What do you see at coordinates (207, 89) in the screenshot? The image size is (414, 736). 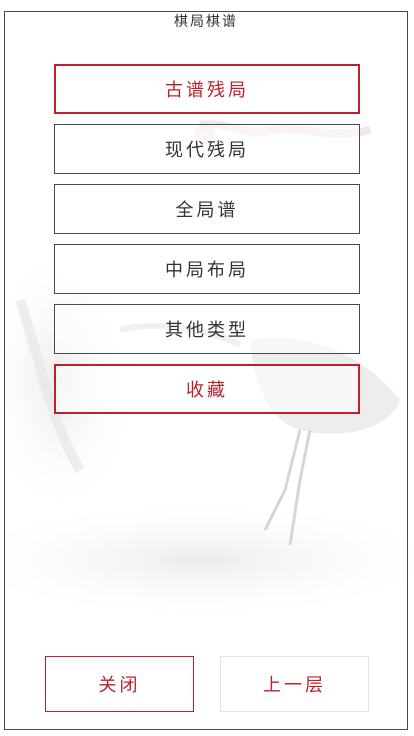 I see `menu-item-ancient-endgame: 古谱残局` at bounding box center [207, 89].